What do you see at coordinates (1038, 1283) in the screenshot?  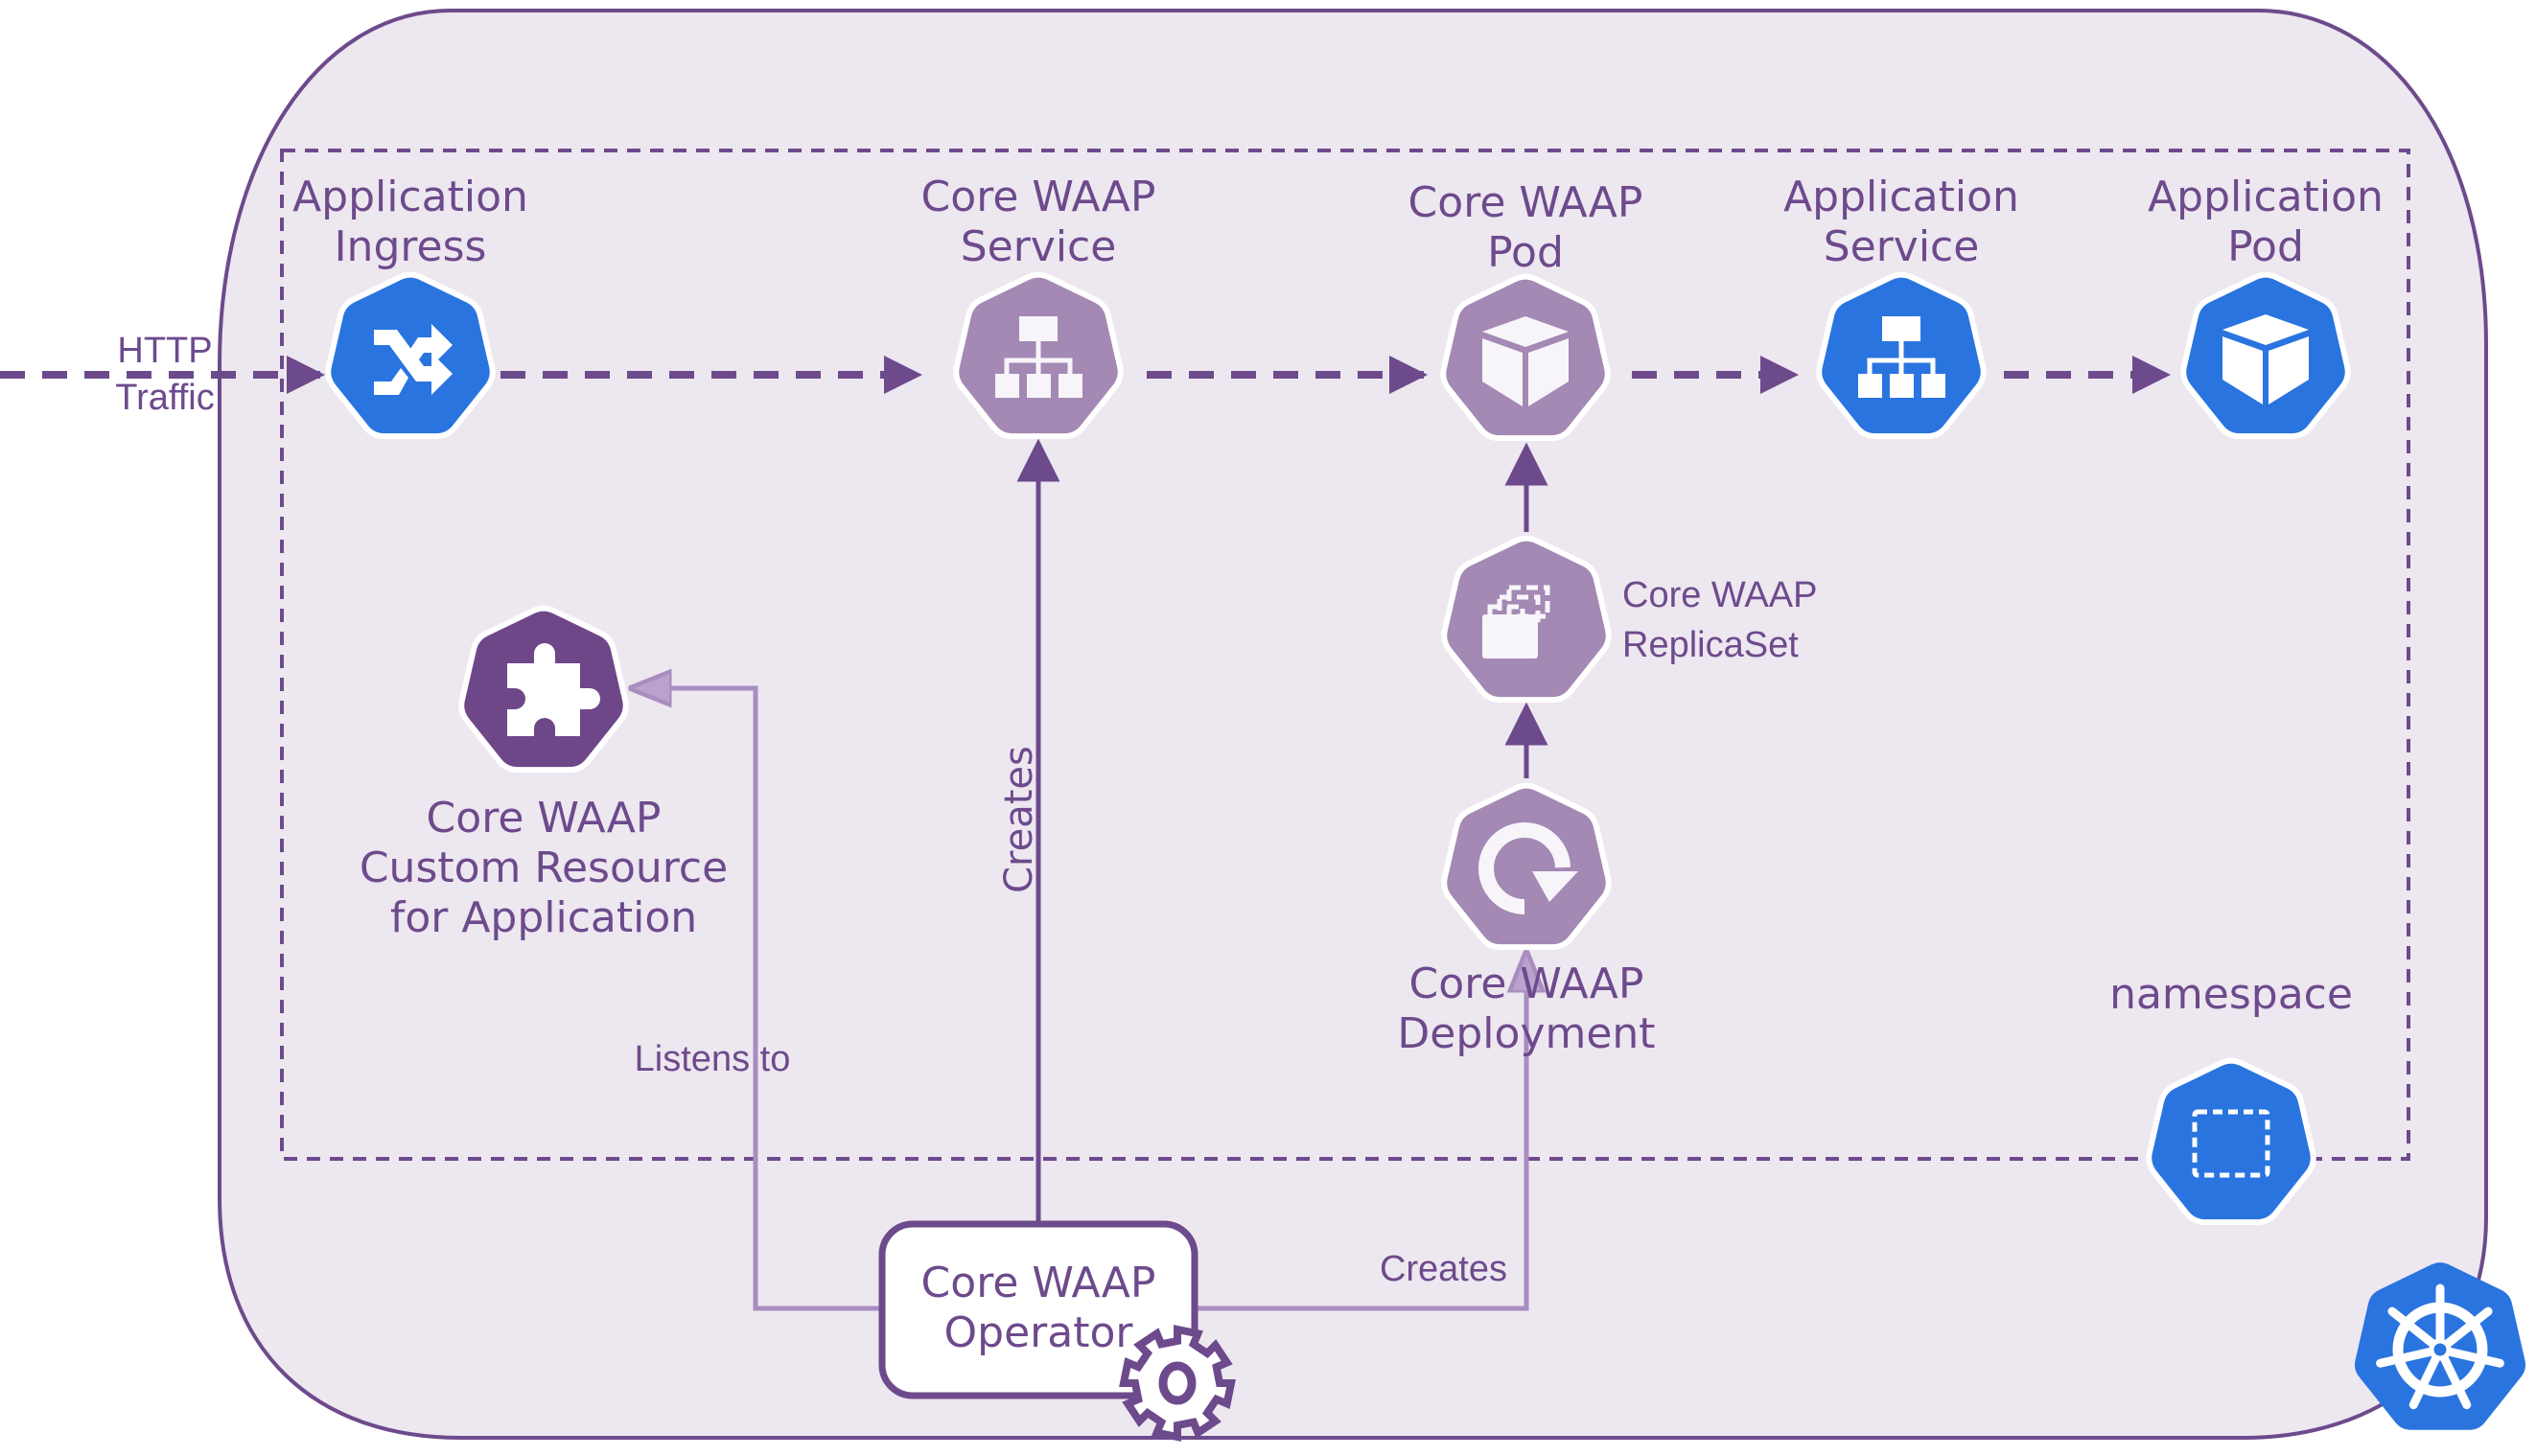 I see `operator-label-line1: Core WAAP` at bounding box center [1038, 1283].